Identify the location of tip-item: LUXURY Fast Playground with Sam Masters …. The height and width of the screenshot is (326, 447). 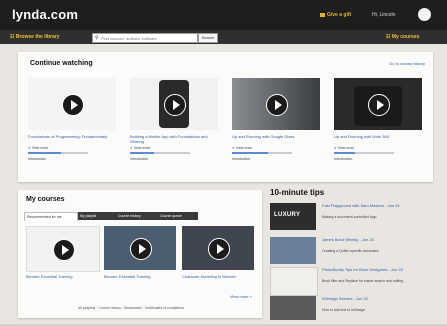
(355, 218).